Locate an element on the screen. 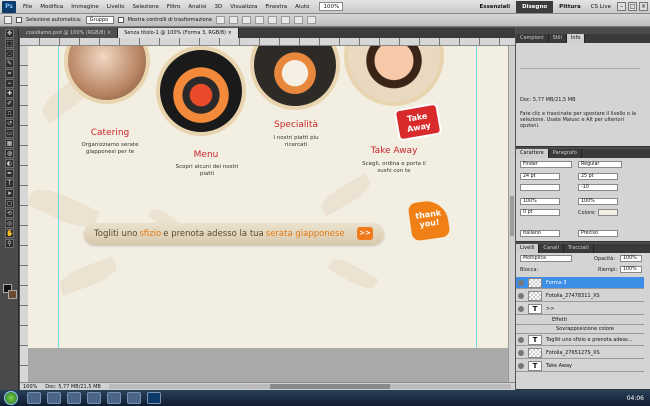 The height and width of the screenshot is (406, 650). text-color-swatch is located at coordinates (608, 212).